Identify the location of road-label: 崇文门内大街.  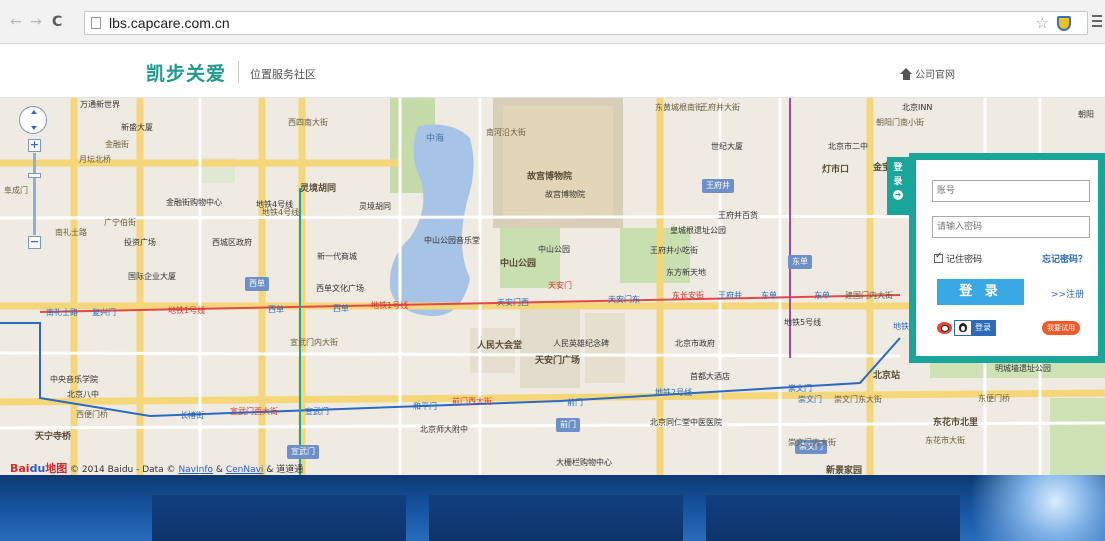
(812, 442).